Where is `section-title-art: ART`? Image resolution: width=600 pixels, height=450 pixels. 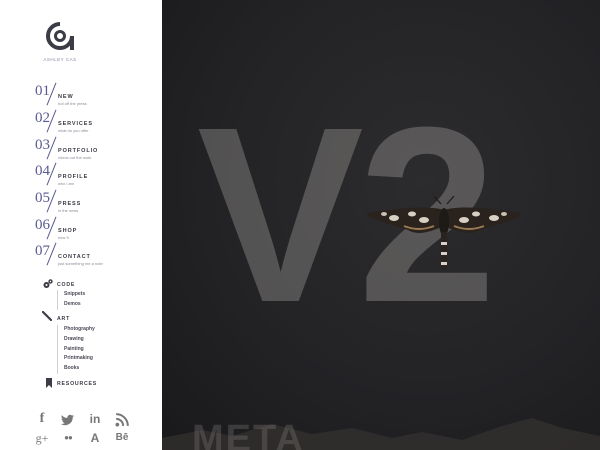 section-title-art: ART is located at coordinates (63, 319).